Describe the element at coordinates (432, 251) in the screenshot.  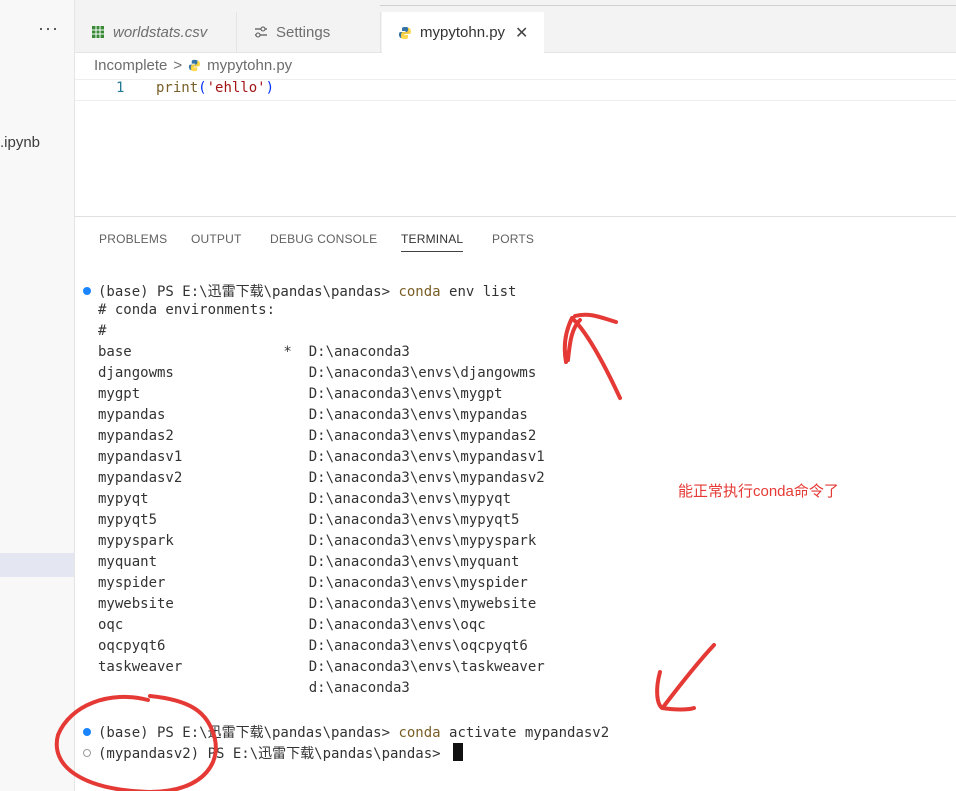
I see `active-tab-indicator` at that location.